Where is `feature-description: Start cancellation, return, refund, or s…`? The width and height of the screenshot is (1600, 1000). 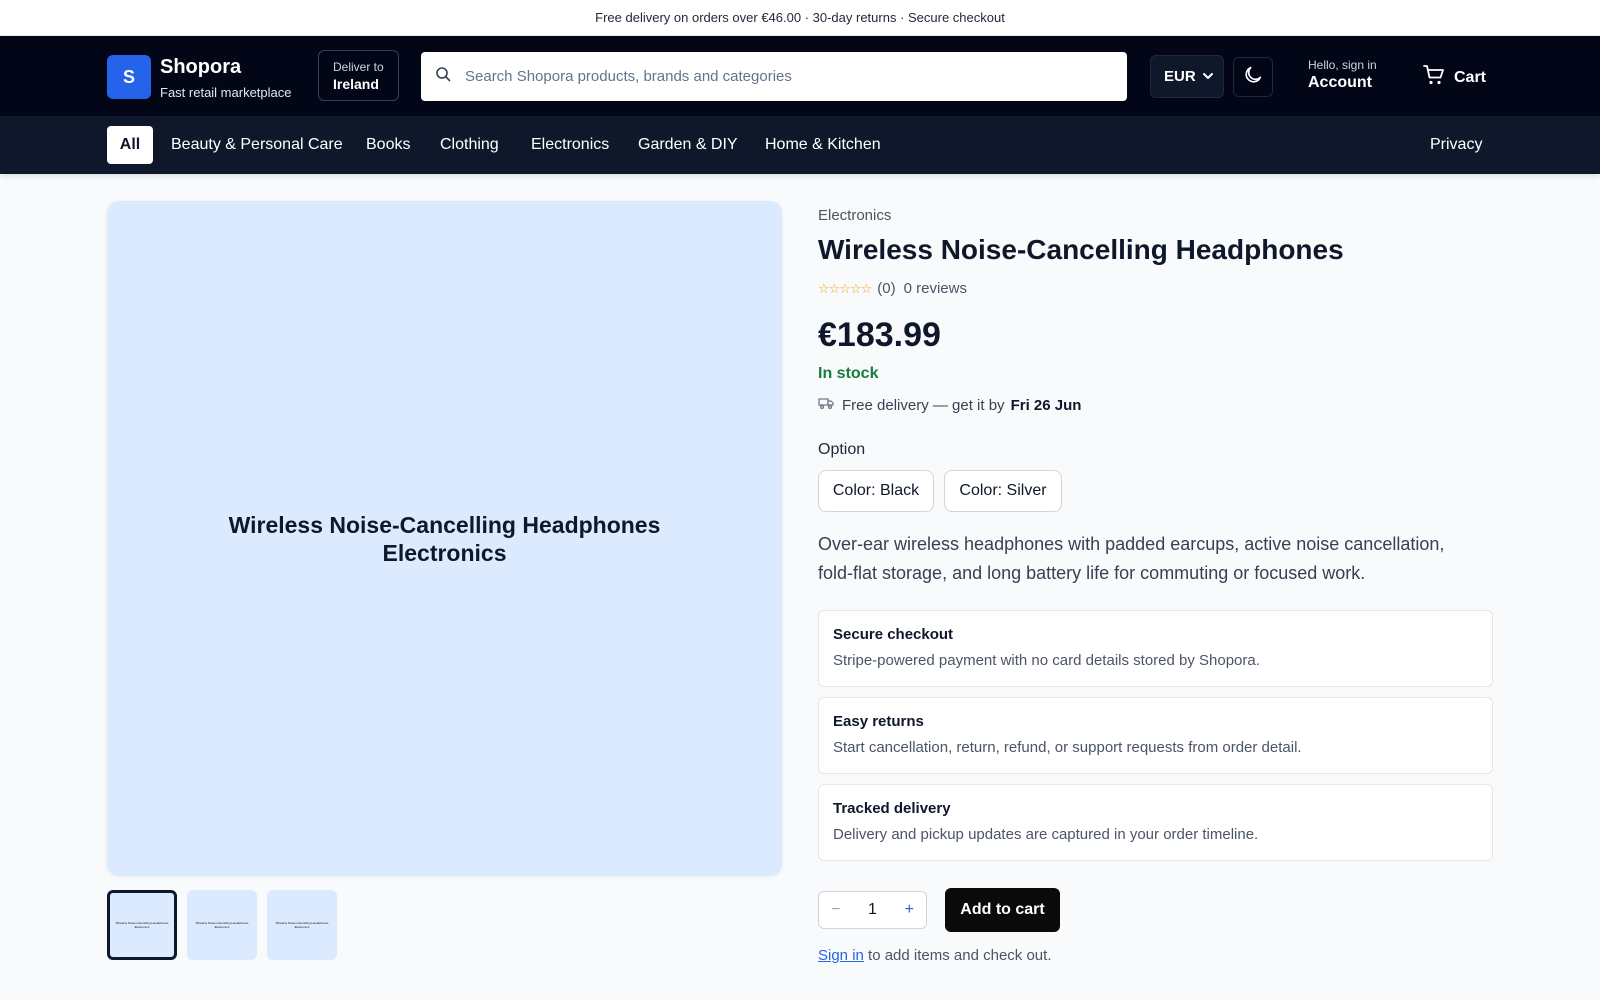 feature-description: Start cancellation, return, refund, or s… is located at coordinates (1067, 747).